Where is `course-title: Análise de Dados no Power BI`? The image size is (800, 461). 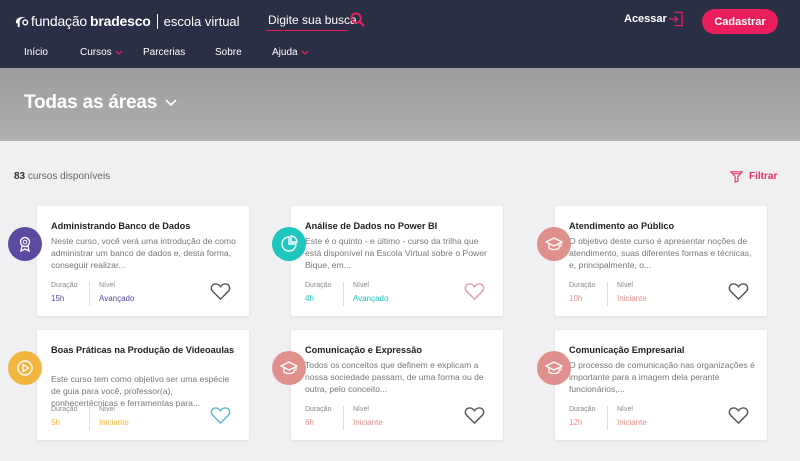 course-title: Análise de Dados no Power BI is located at coordinates (398, 226).